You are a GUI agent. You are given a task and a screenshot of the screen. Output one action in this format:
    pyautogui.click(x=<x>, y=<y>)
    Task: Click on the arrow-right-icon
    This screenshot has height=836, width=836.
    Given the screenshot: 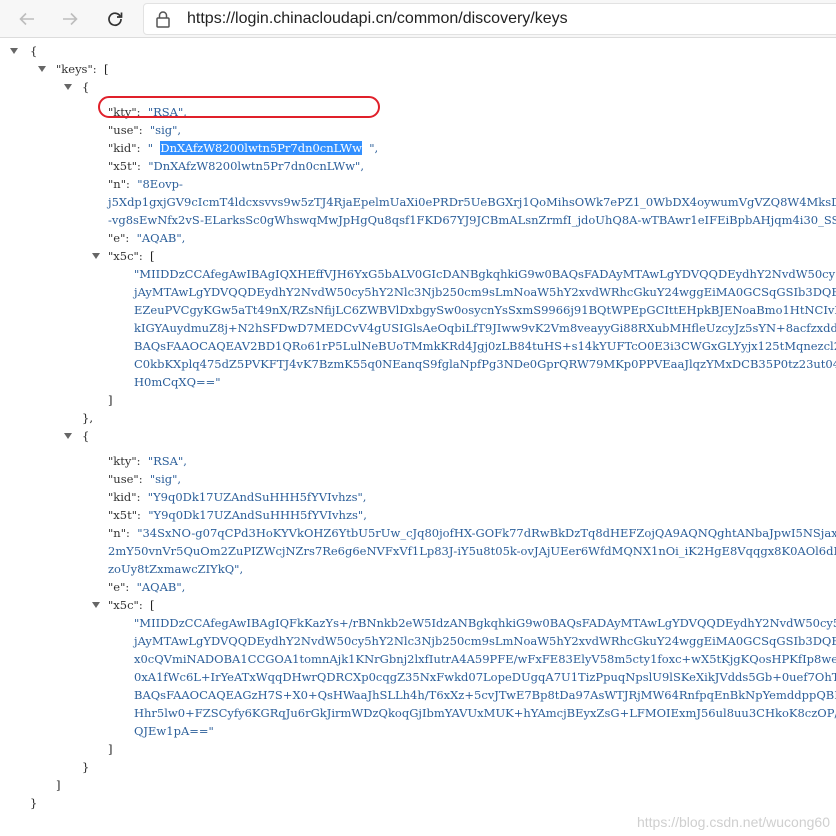 What is the action you would take?
    pyautogui.click(x=70, y=19)
    